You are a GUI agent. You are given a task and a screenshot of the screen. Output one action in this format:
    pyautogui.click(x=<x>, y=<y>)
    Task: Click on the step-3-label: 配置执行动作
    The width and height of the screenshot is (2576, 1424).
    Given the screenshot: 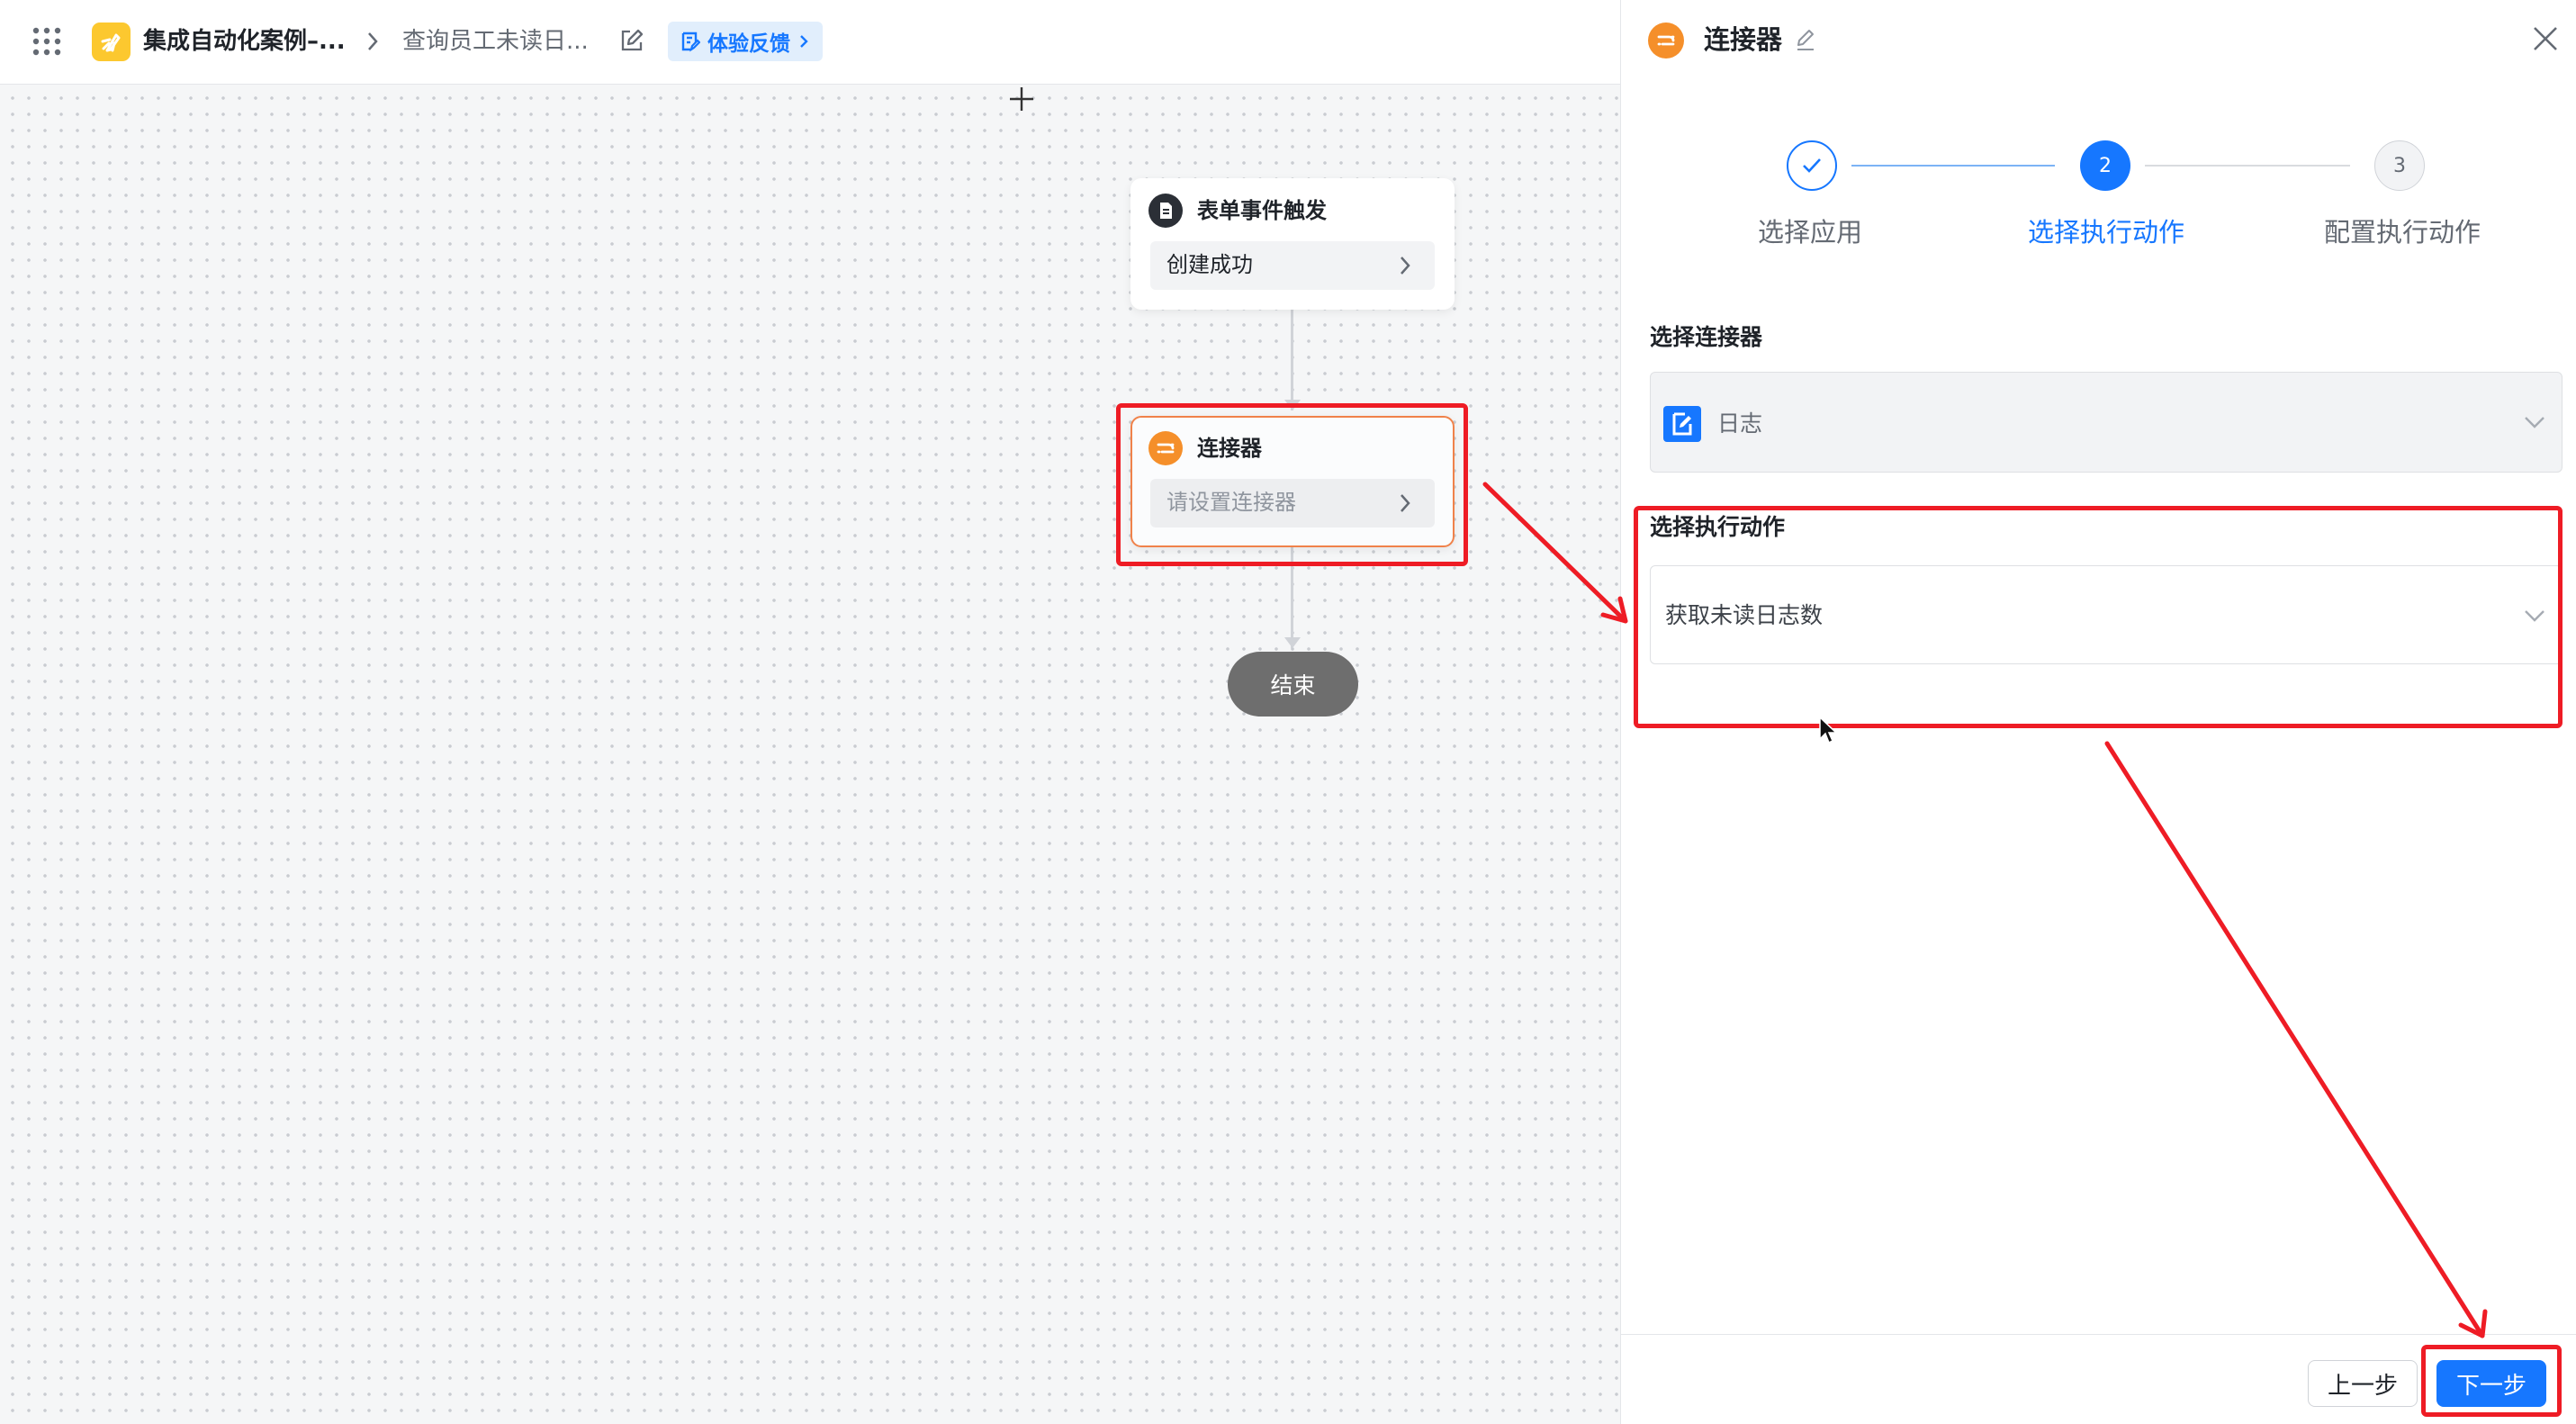 What is the action you would take?
    pyautogui.click(x=2402, y=233)
    